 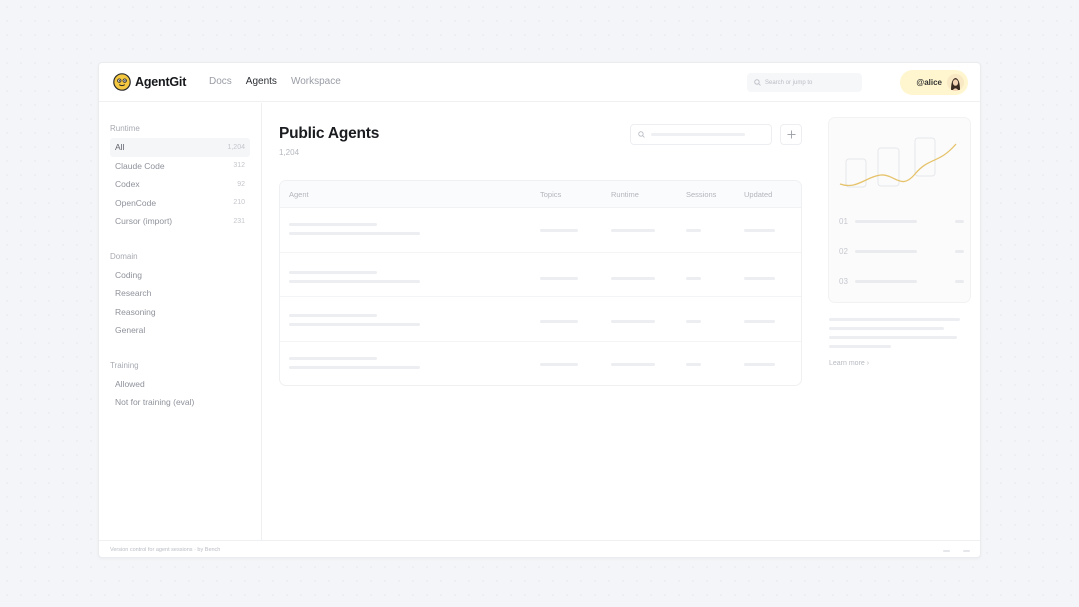 What do you see at coordinates (128, 274) in the screenshot?
I see `filter-label: Coding` at bounding box center [128, 274].